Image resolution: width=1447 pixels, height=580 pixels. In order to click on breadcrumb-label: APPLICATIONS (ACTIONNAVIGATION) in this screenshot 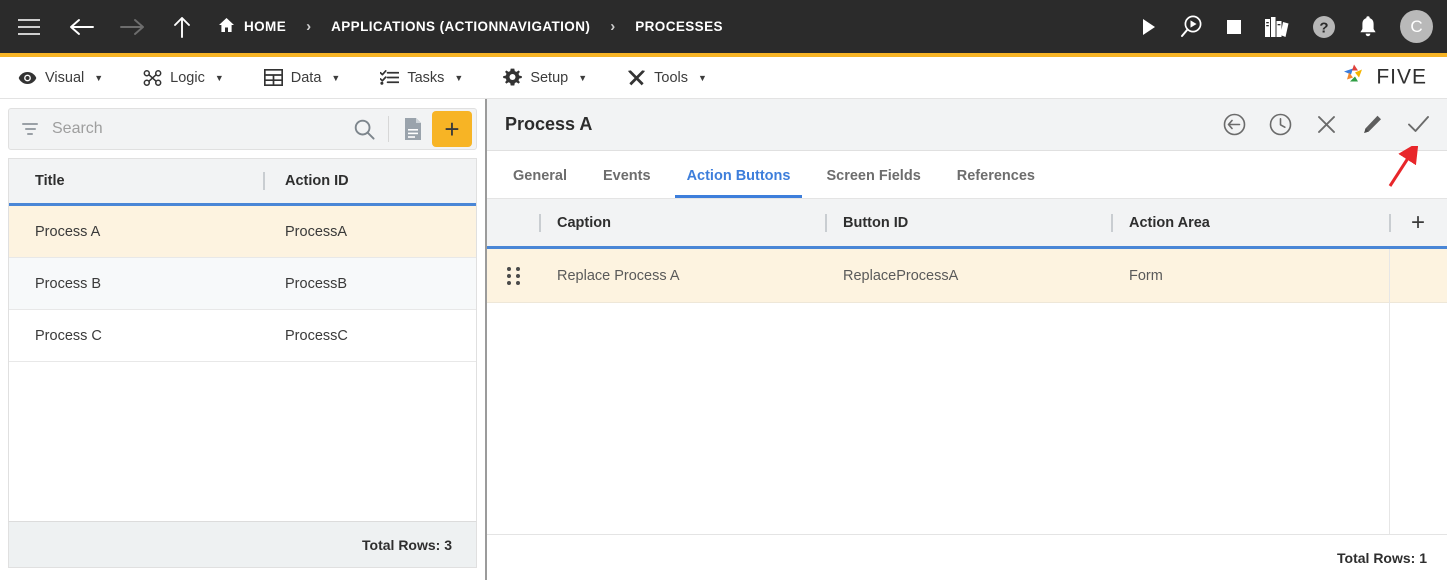, I will do `click(461, 26)`.